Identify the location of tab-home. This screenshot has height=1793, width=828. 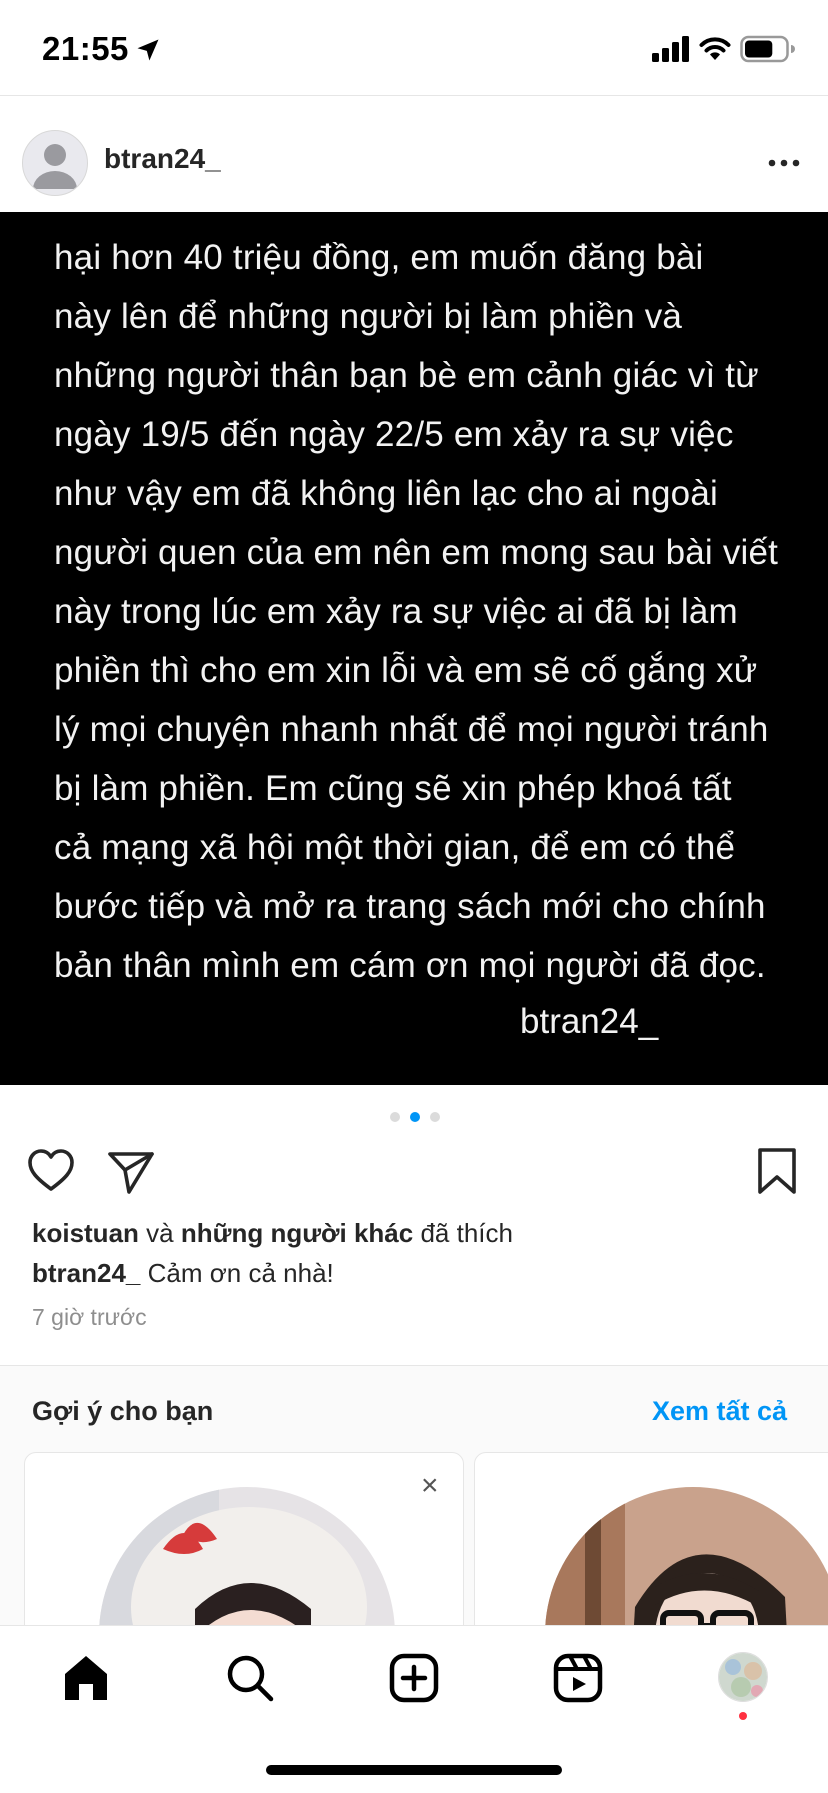
(86, 1678).